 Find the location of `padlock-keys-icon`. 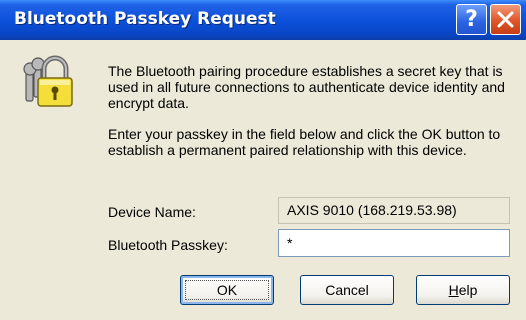

padlock-keys-icon is located at coordinates (48, 81).